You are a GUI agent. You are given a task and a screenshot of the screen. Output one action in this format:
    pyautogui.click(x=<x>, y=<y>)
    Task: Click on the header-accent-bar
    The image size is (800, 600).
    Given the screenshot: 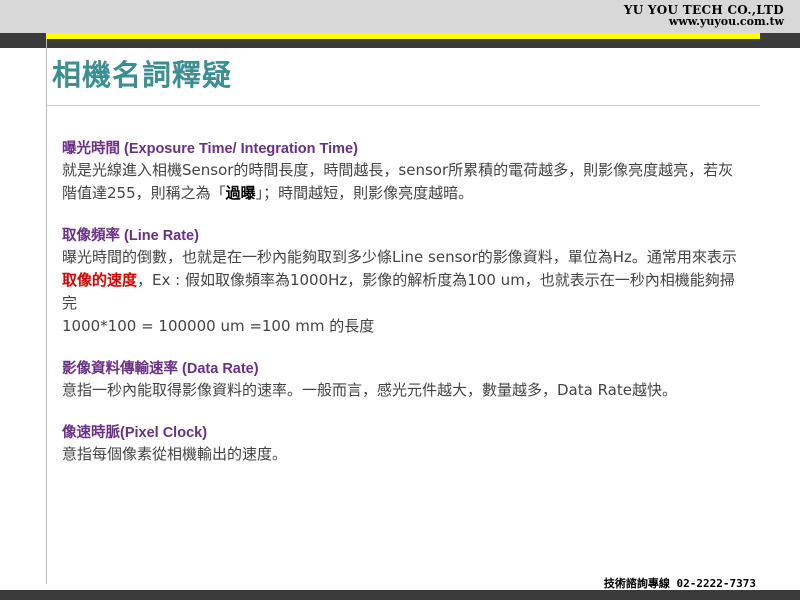 What is the action you would take?
    pyautogui.click(x=403, y=36)
    